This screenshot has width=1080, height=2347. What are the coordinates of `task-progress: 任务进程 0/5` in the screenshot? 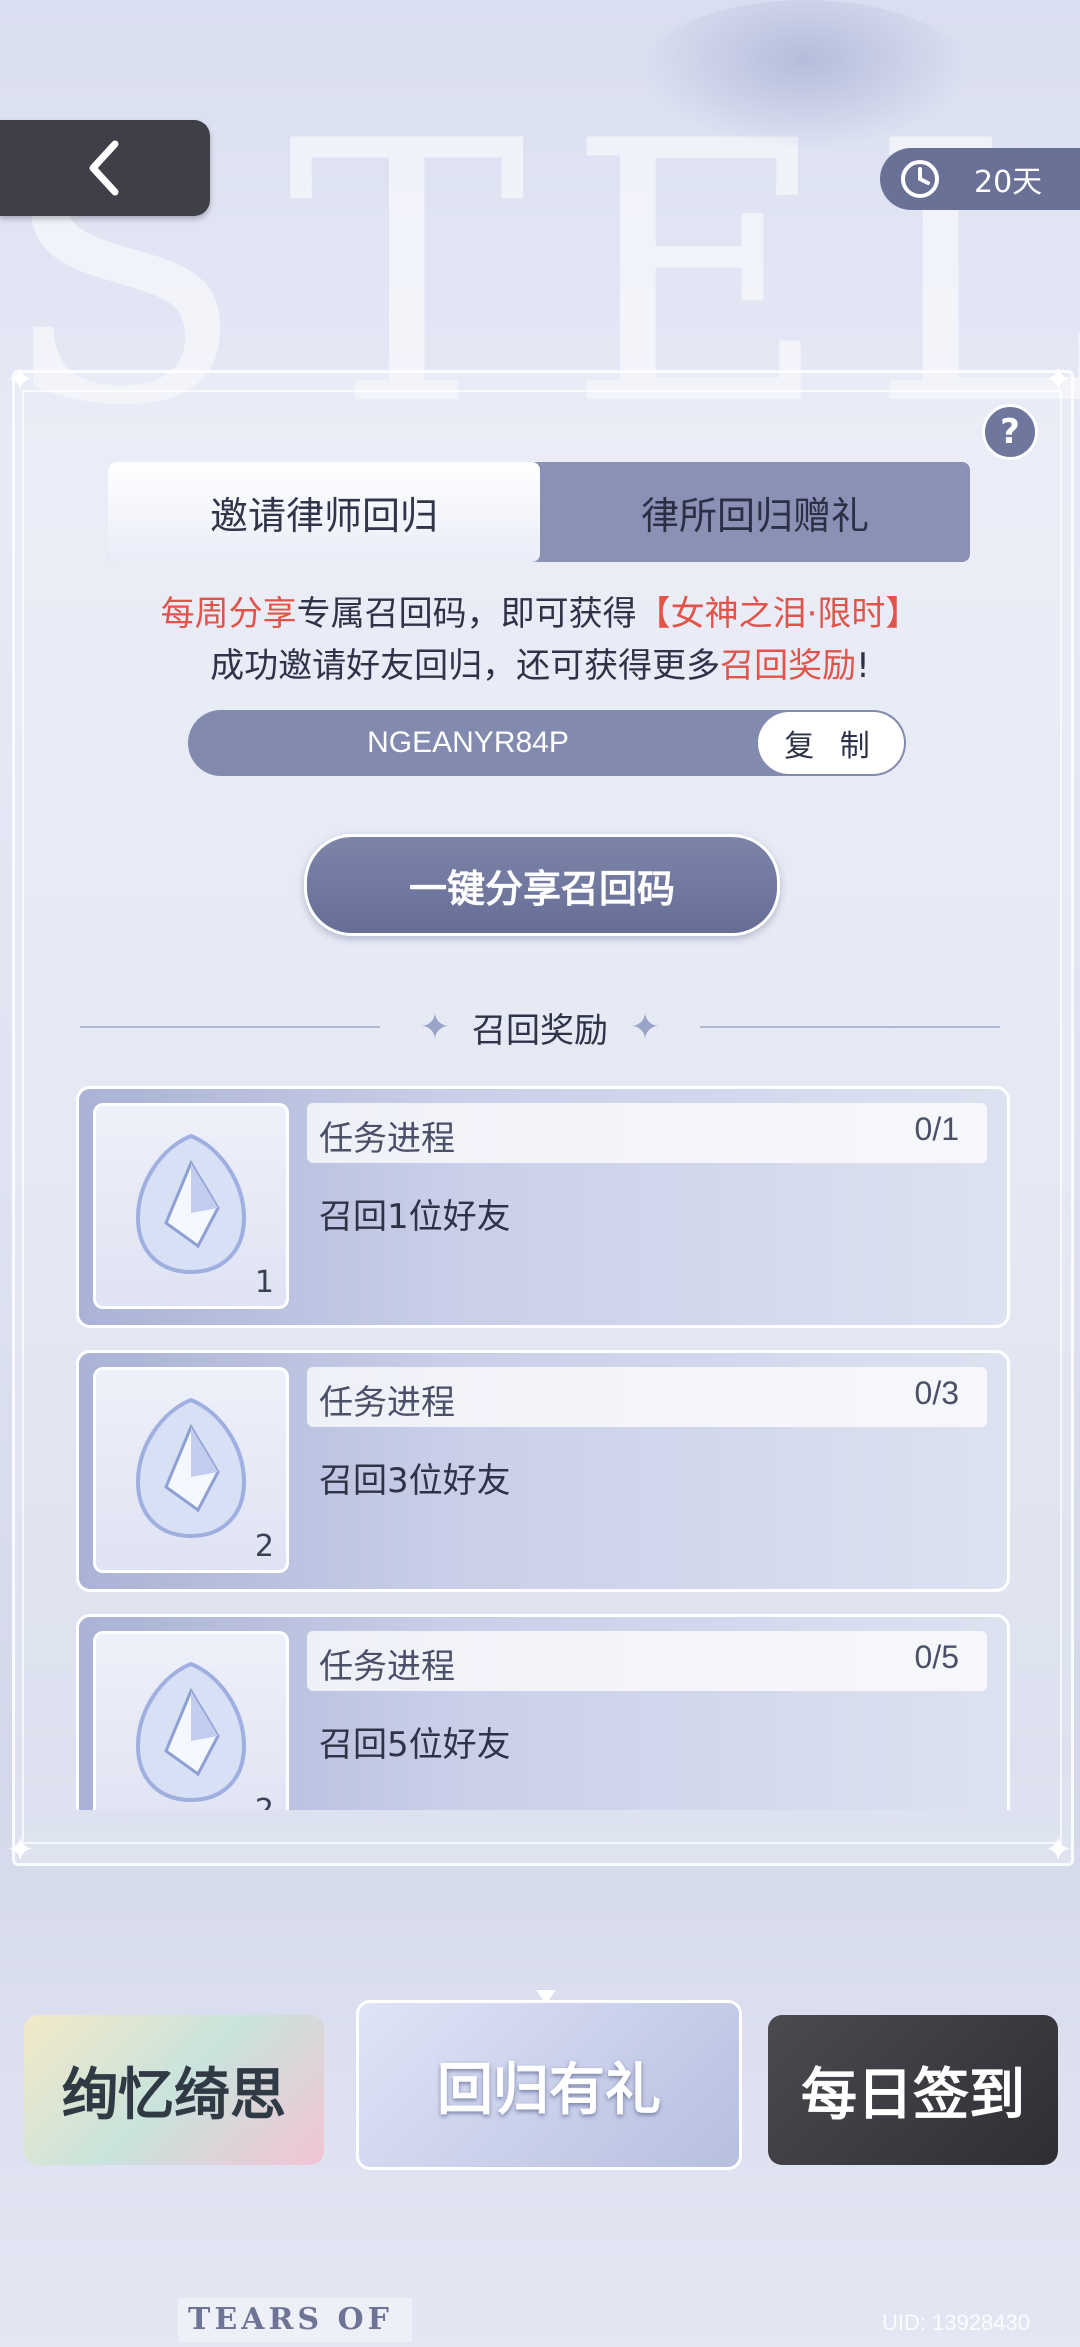 It's located at (647, 1661).